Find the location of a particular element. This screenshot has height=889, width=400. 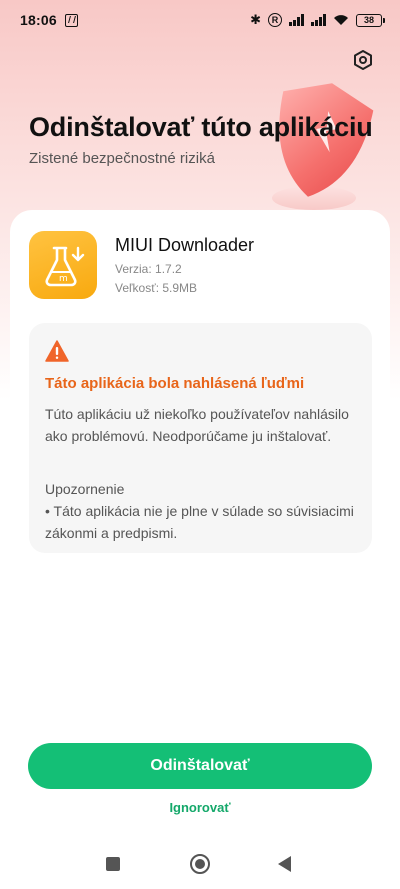

page-title: Odinštalovať túto aplikáciu is located at coordinates (201, 127).